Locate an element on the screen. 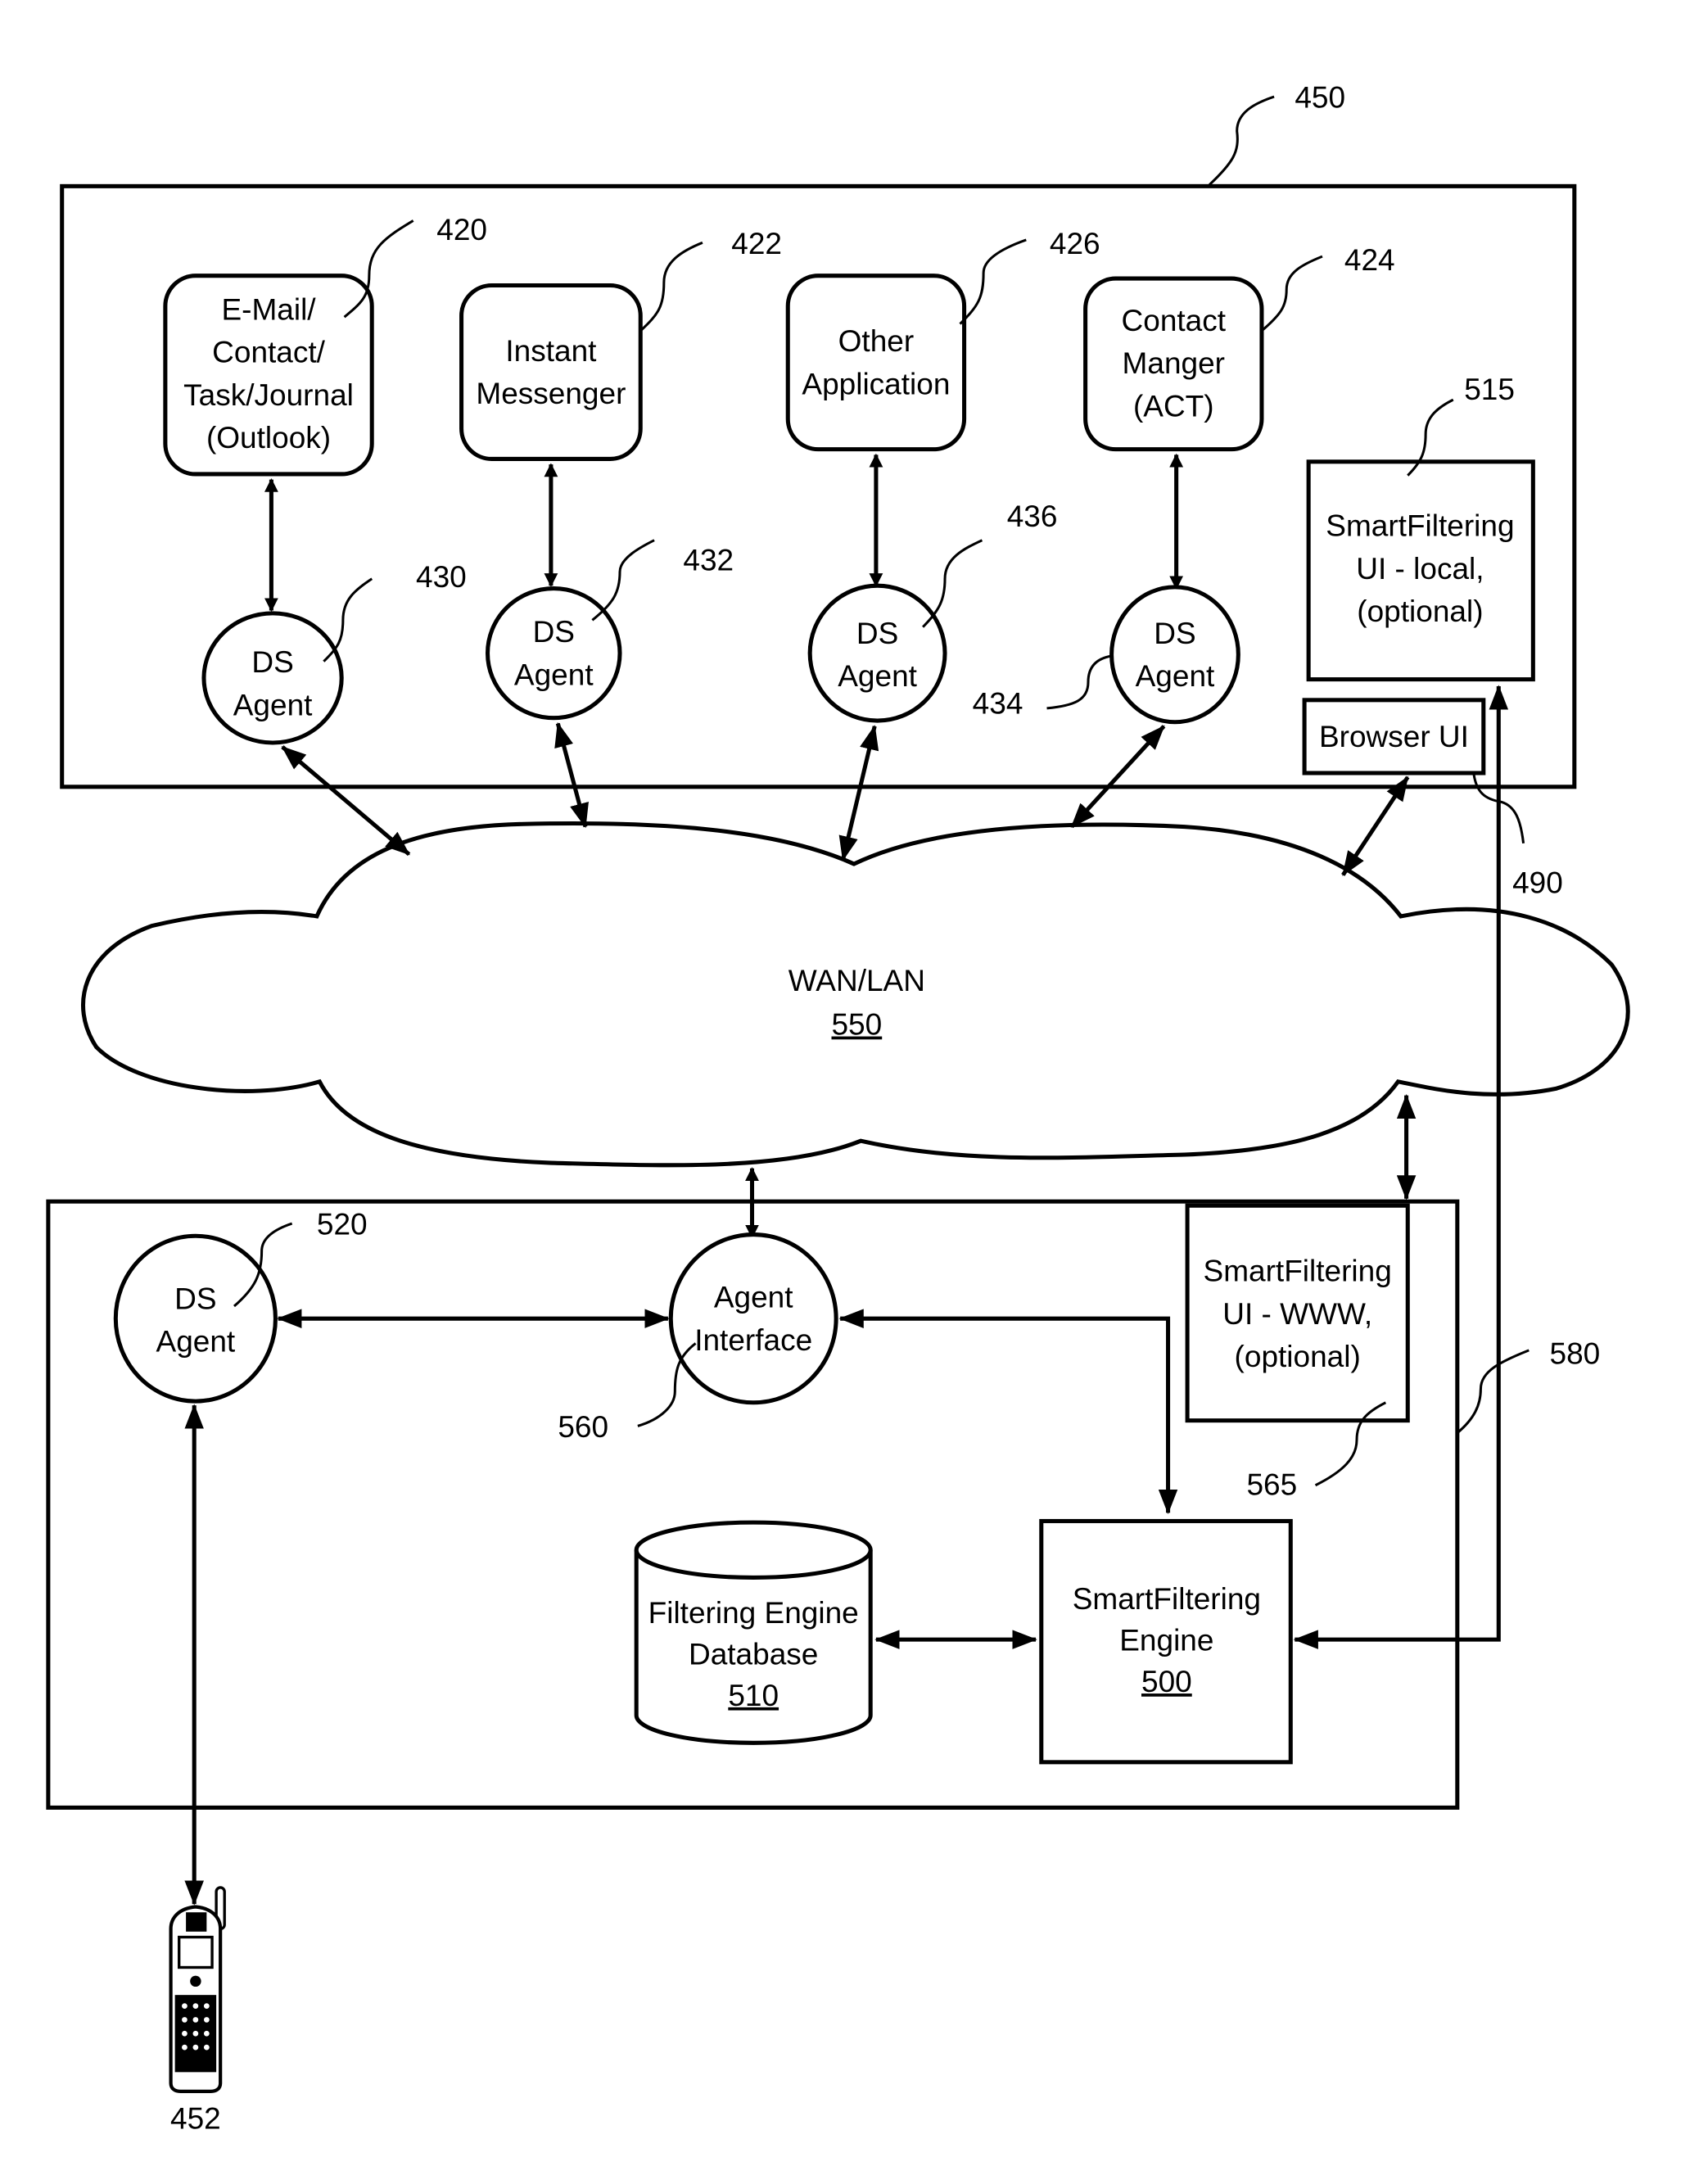 Image resolution: width=1708 pixels, height=2166 pixels. ref-565: 565 is located at coordinates (1271, 1484).